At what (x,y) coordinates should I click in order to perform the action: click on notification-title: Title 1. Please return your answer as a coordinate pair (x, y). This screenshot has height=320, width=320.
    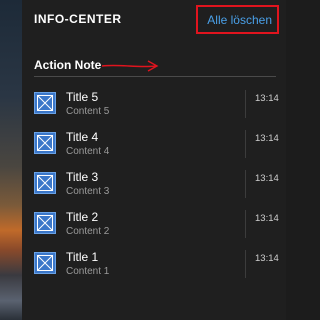
    Looking at the image, I should click on (82, 257).